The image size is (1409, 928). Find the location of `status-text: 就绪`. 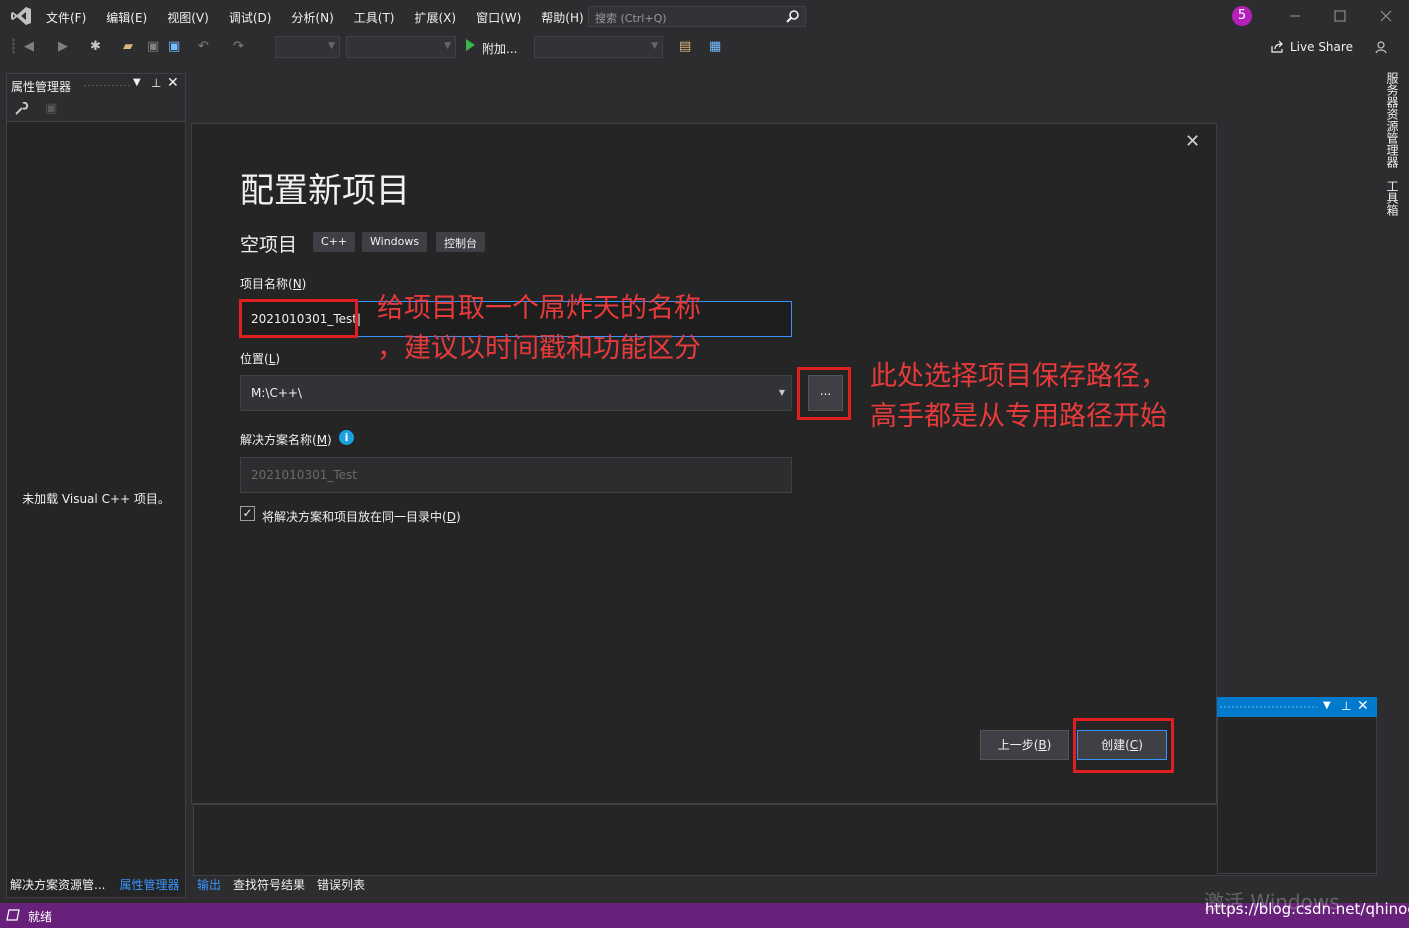

status-text: 就绪 is located at coordinates (40, 917).